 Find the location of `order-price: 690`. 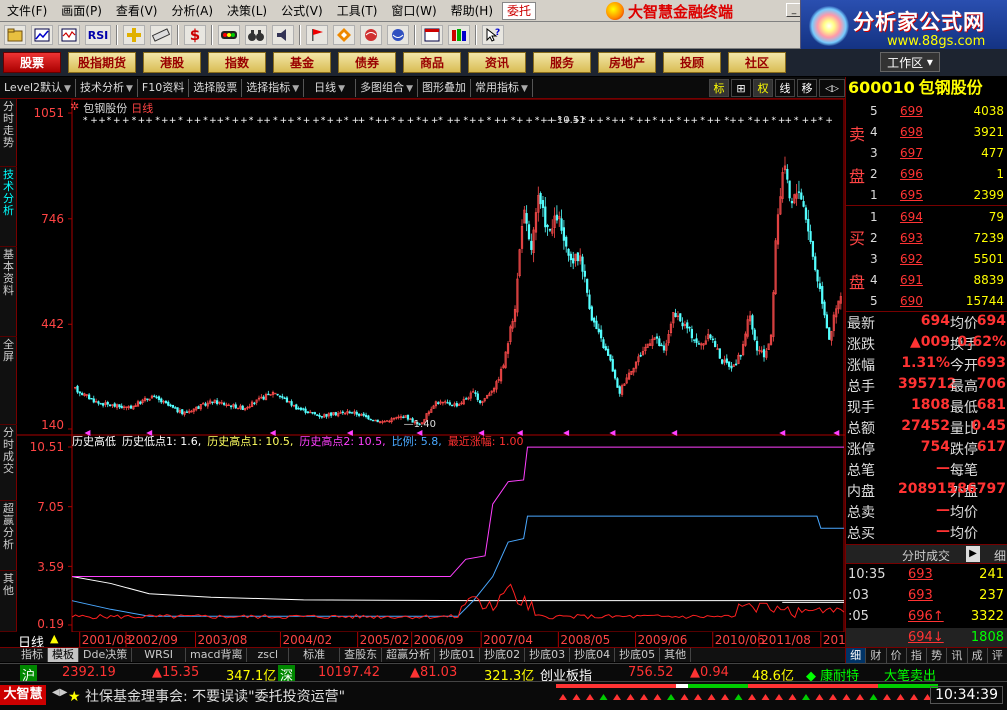

order-price: 690 is located at coordinates (911, 301).